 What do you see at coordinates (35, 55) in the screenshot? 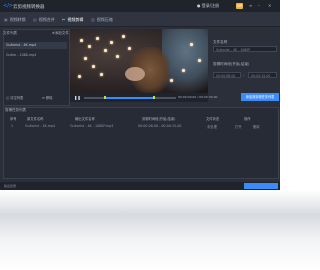
I see `file-list-item: Guitar - 1080.mp4` at bounding box center [35, 55].